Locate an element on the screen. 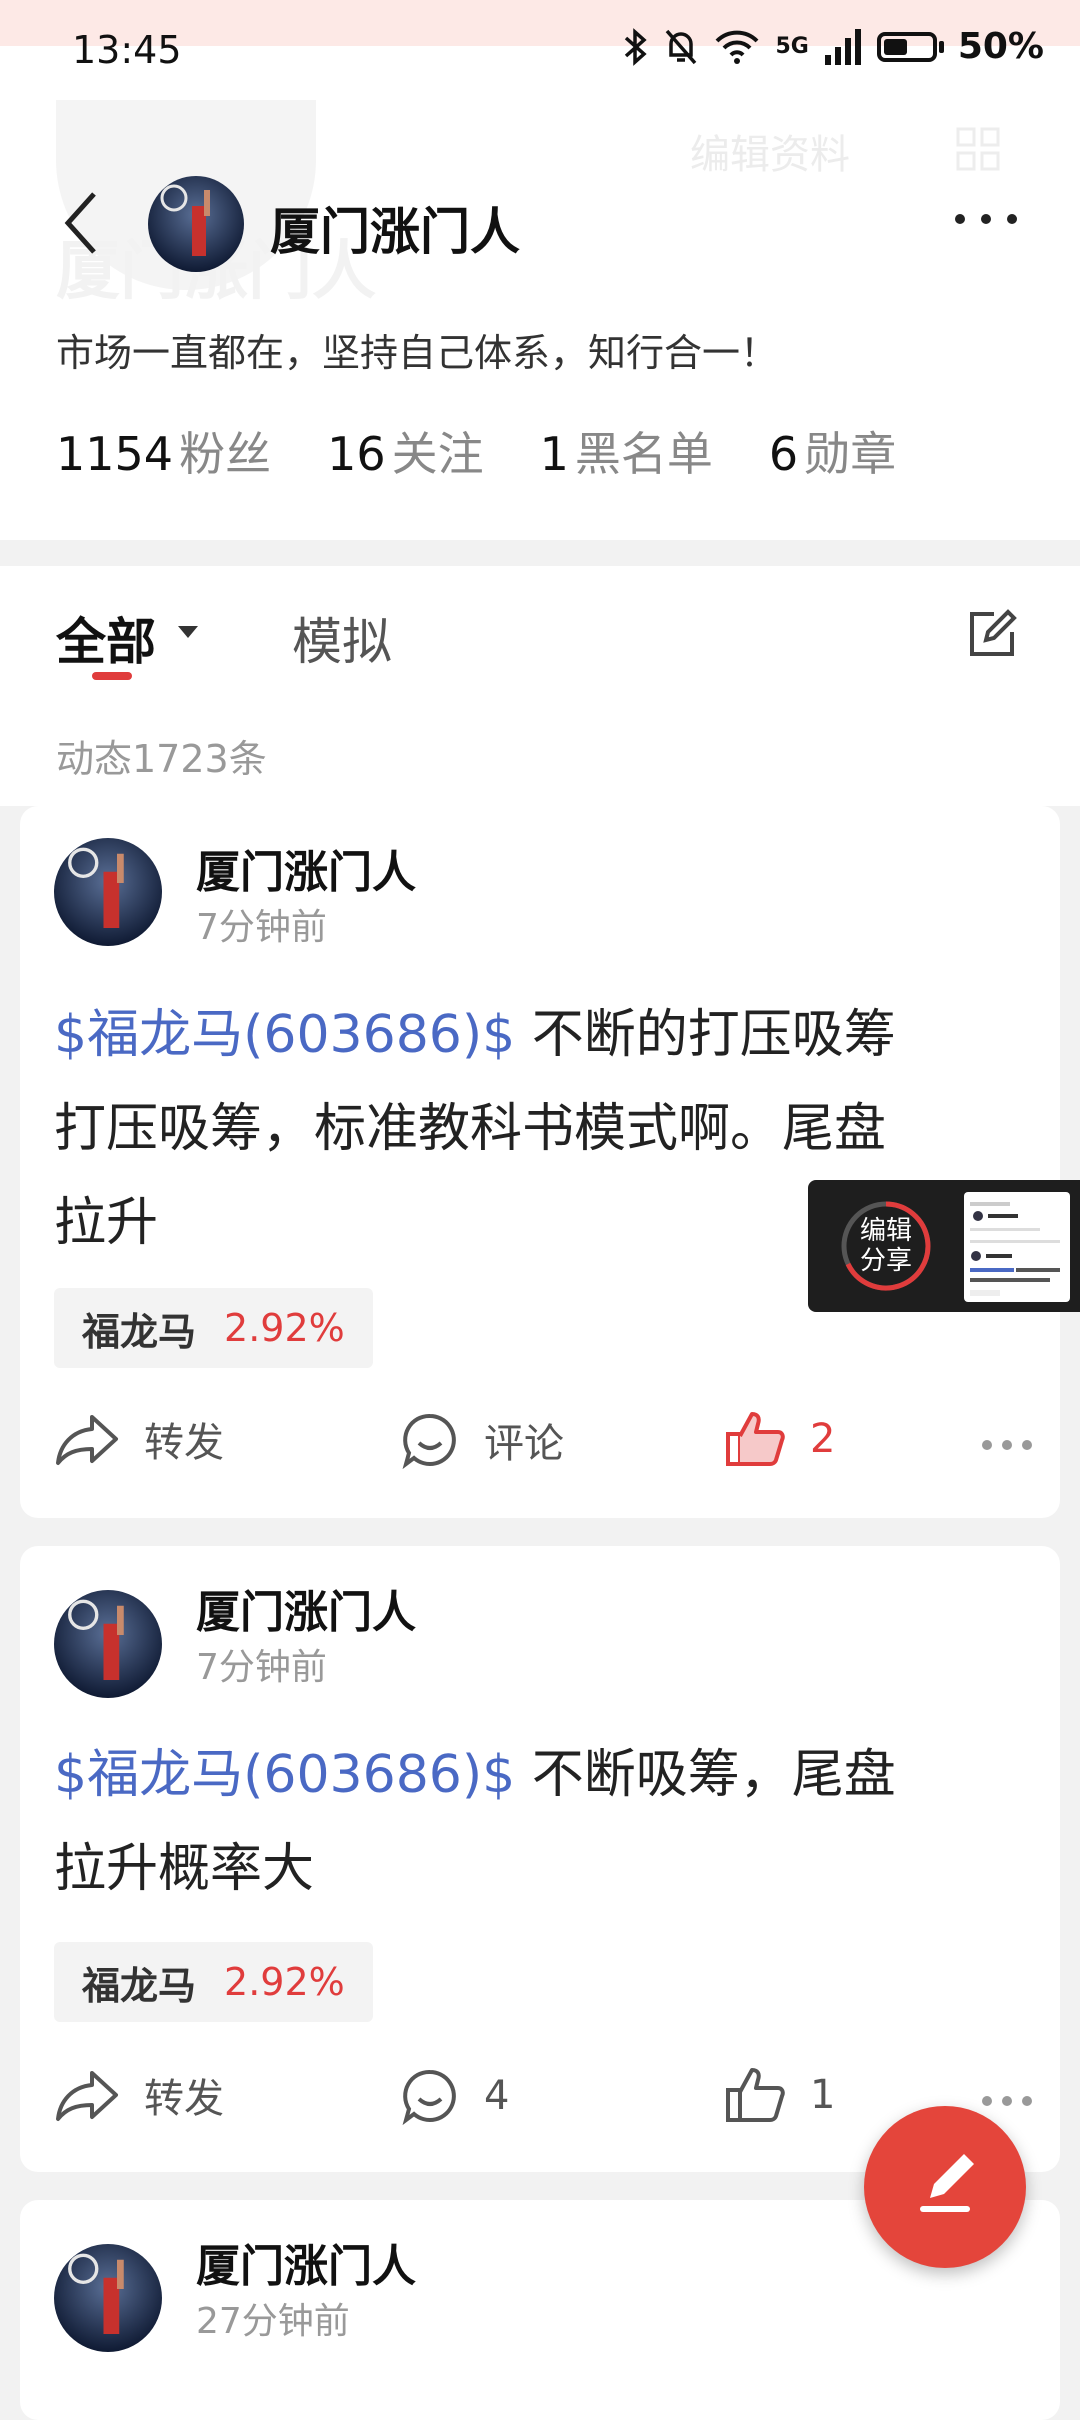 This screenshot has height=2420, width=1080. comment-label: 评论 is located at coordinates (524, 1444).